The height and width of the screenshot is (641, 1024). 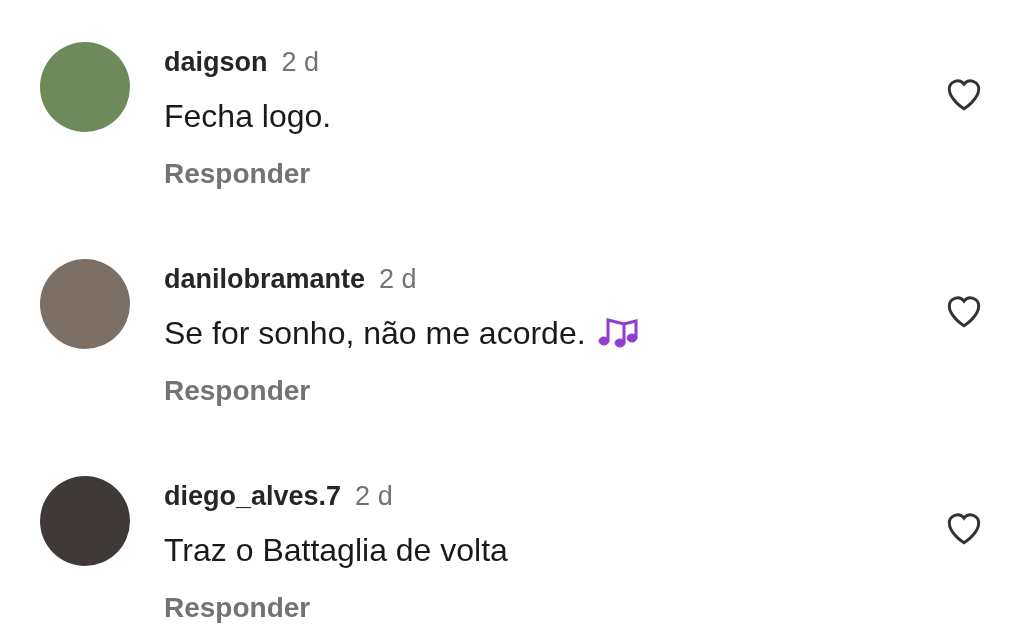 What do you see at coordinates (248, 115) in the screenshot?
I see `comment-text: Fecha logo.` at bounding box center [248, 115].